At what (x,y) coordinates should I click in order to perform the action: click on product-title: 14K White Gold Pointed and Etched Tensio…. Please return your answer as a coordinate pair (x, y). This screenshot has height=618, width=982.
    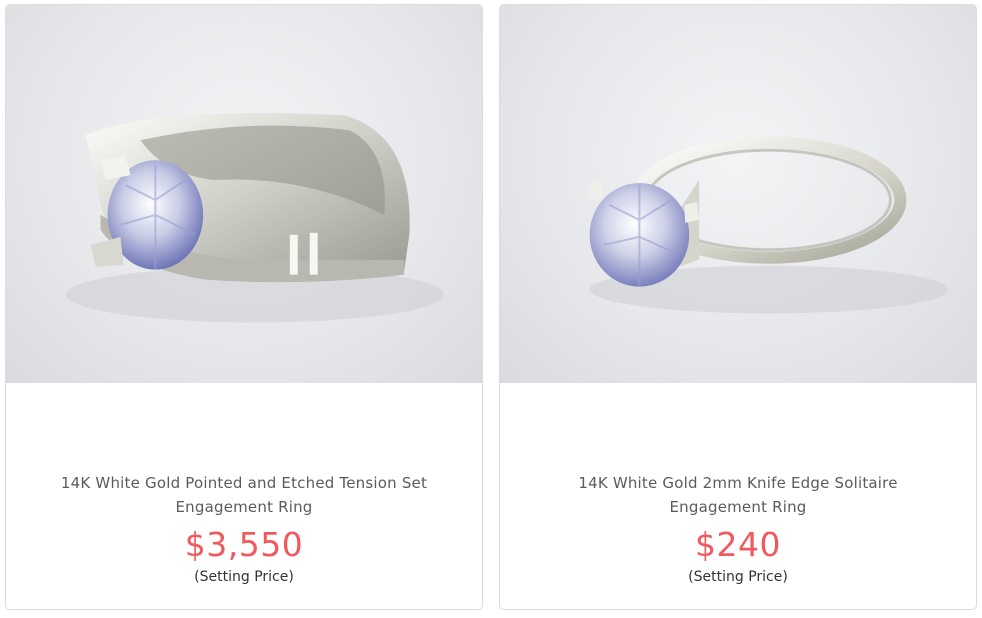
    Looking at the image, I should click on (244, 495).